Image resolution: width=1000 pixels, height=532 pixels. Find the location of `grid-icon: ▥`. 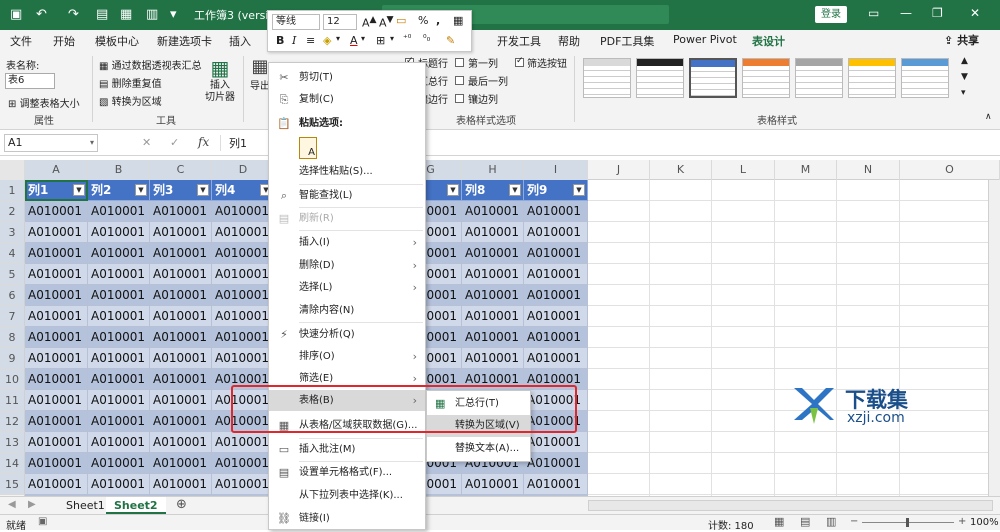

grid-icon: ▥ is located at coordinates (152, 14).